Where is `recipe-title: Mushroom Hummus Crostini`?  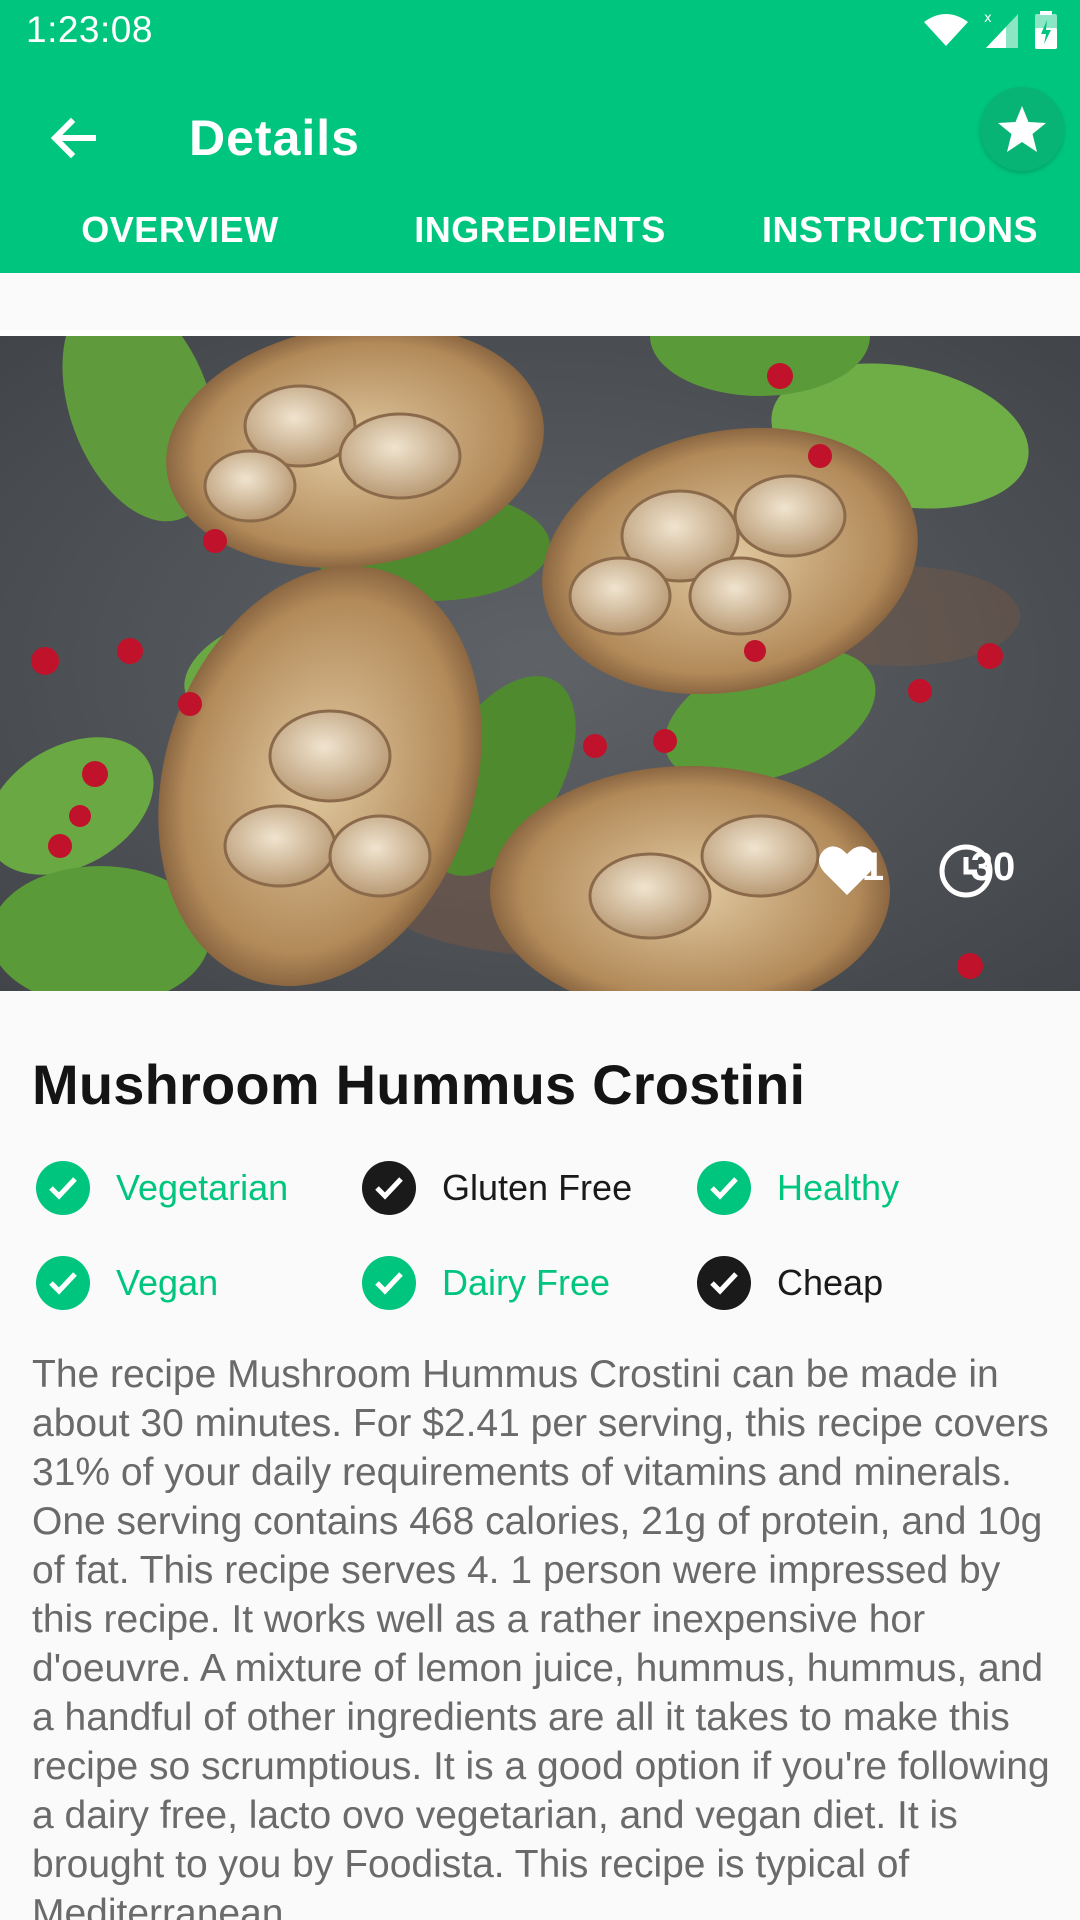 recipe-title: Mushroom Hummus Crostini is located at coordinates (419, 1084).